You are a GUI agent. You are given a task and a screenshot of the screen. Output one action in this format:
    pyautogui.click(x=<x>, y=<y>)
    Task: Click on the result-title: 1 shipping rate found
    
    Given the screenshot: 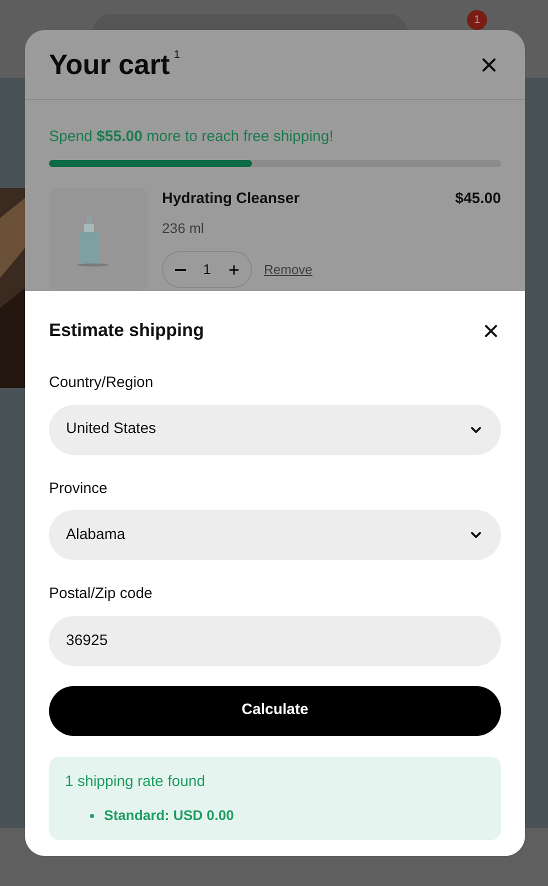 What is the action you would take?
    pyautogui.click(x=135, y=782)
    